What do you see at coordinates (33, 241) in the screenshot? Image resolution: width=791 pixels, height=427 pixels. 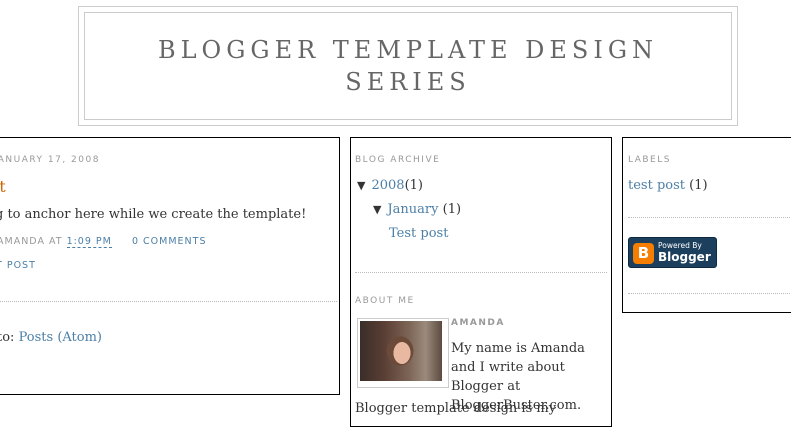 I see `post-author: AMANDA AT` at bounding box center [33, 241].